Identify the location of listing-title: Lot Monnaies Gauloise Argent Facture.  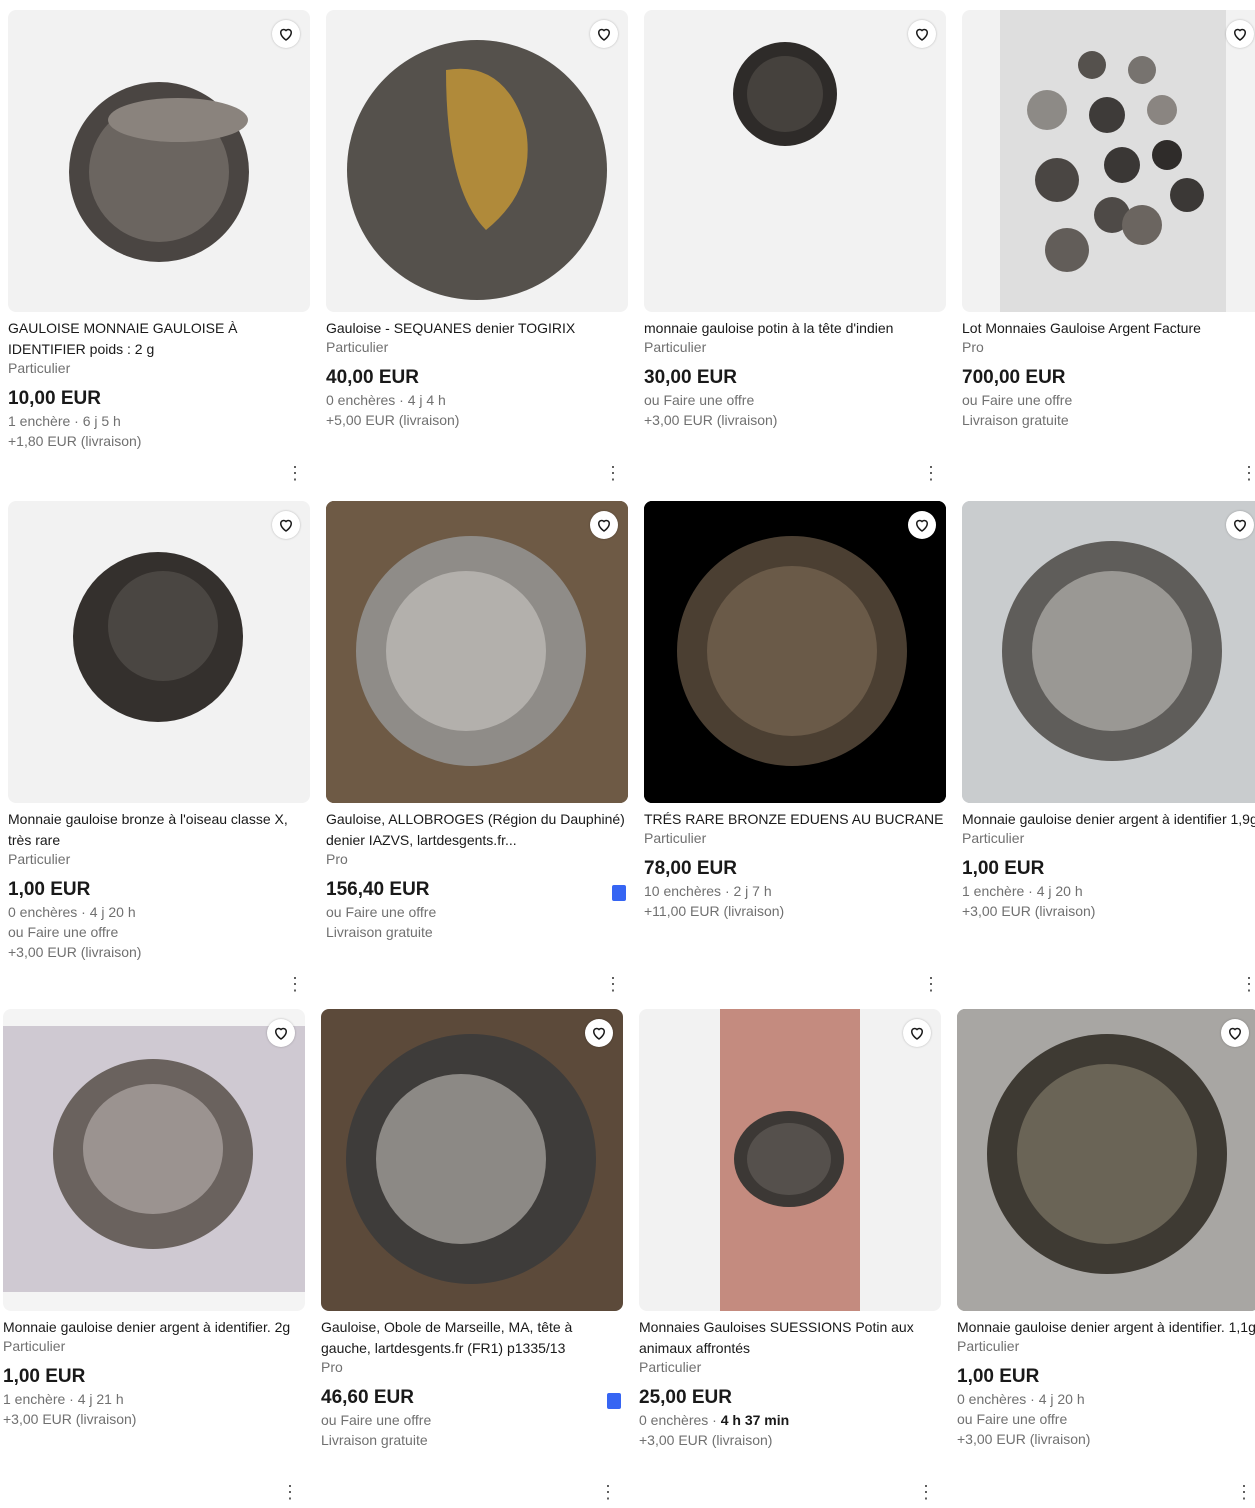
(1108, 328).